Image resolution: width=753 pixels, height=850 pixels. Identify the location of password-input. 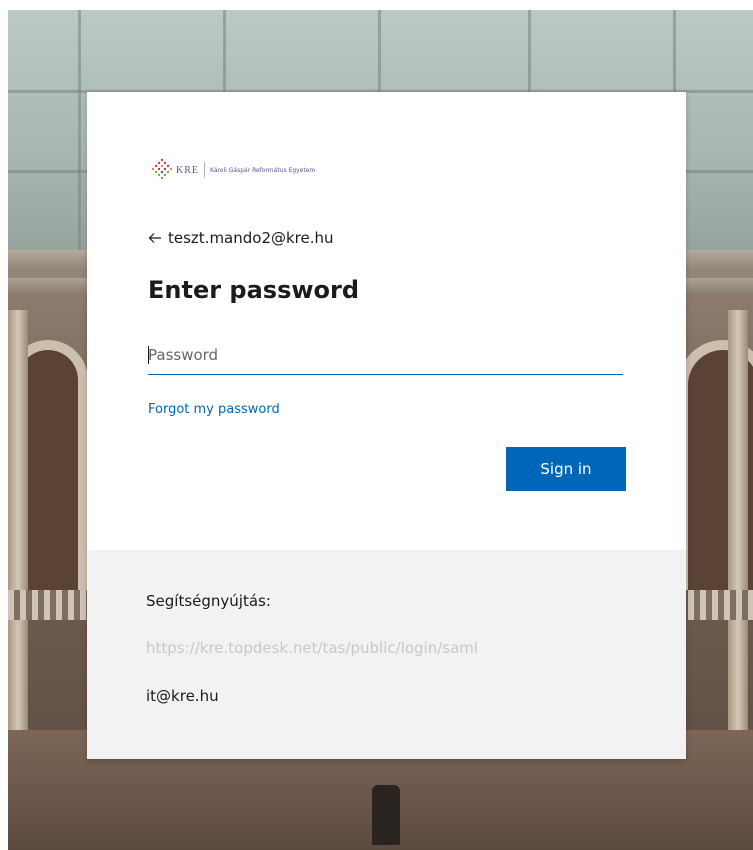
(385, 355).